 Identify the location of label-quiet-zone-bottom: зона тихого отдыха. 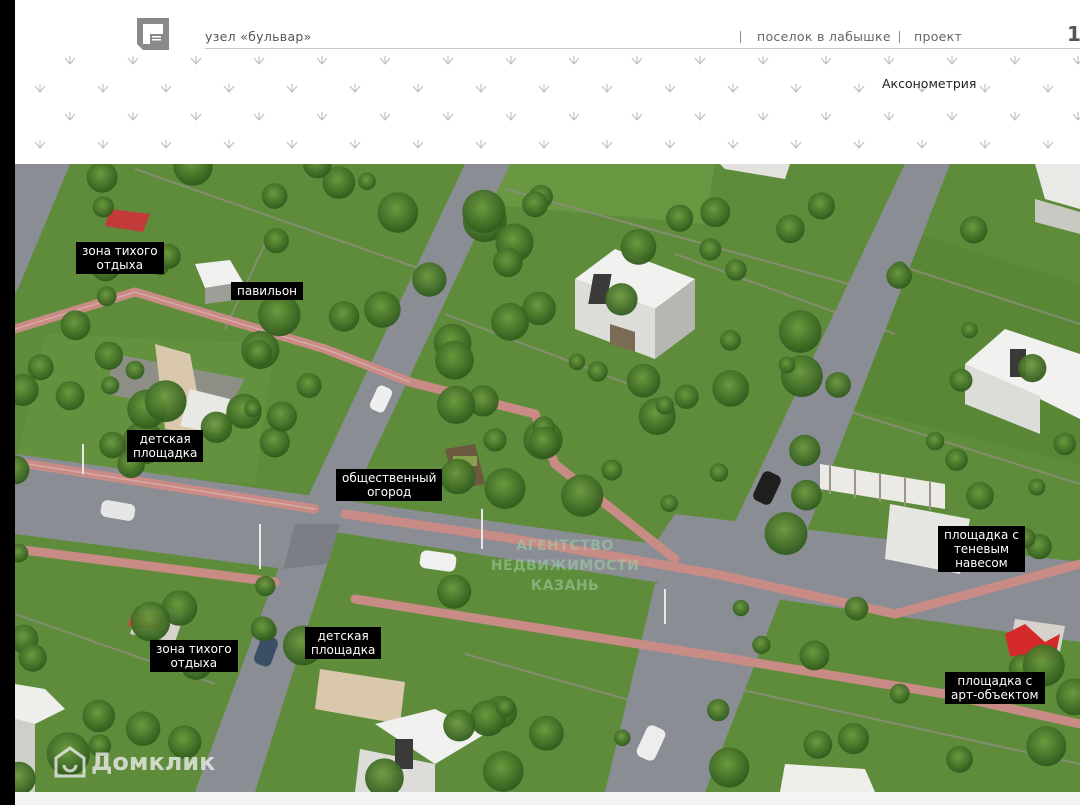
(194, 656).